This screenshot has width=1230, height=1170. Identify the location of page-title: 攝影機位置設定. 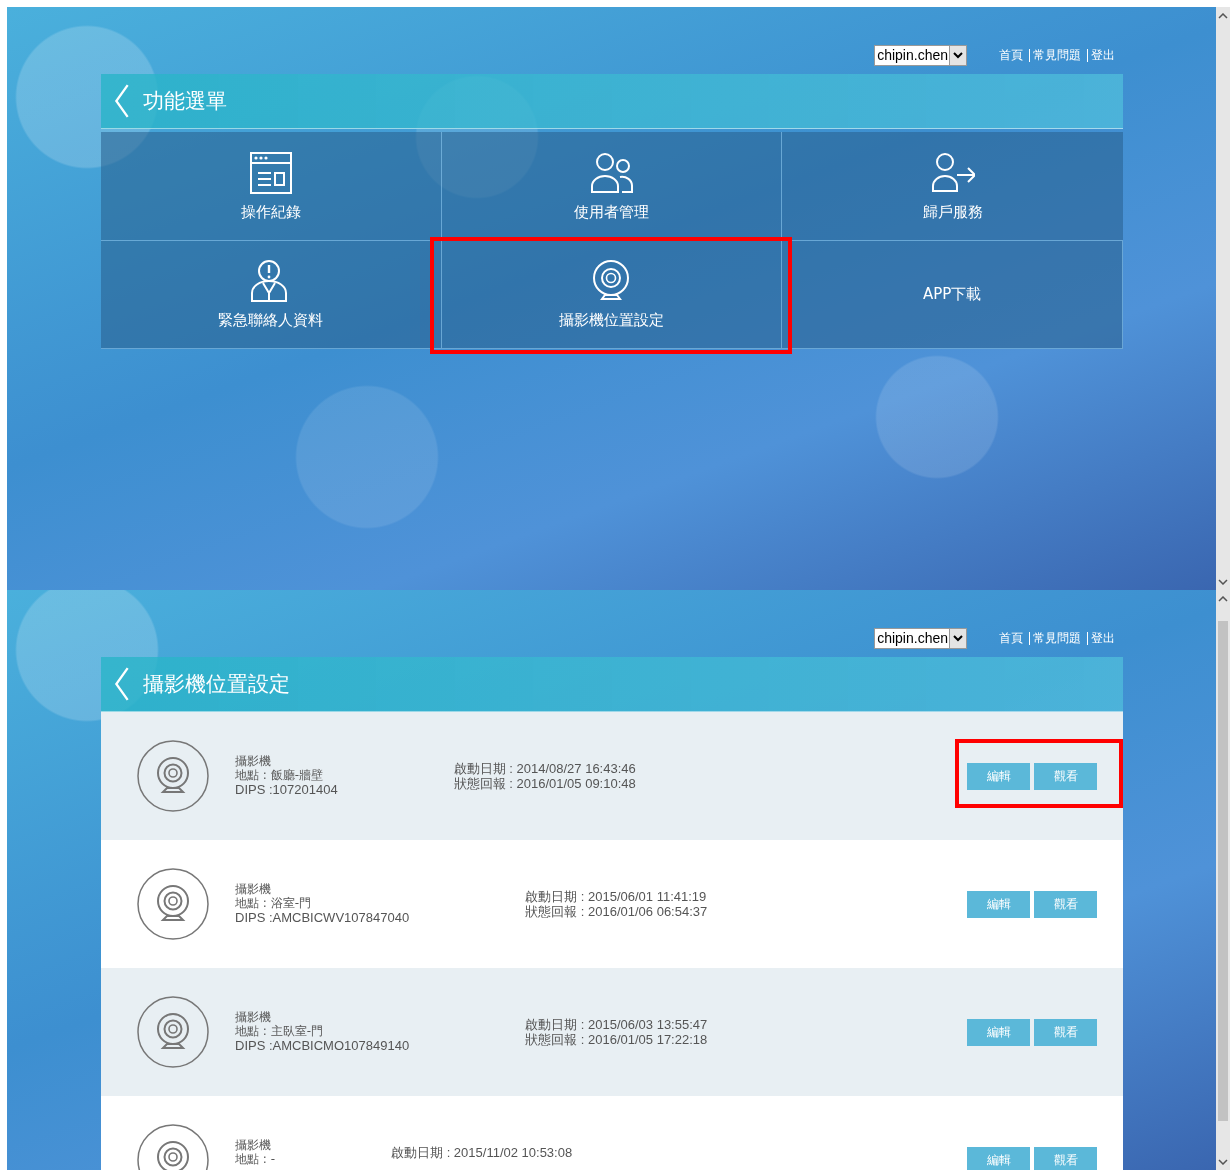
(216, 684).